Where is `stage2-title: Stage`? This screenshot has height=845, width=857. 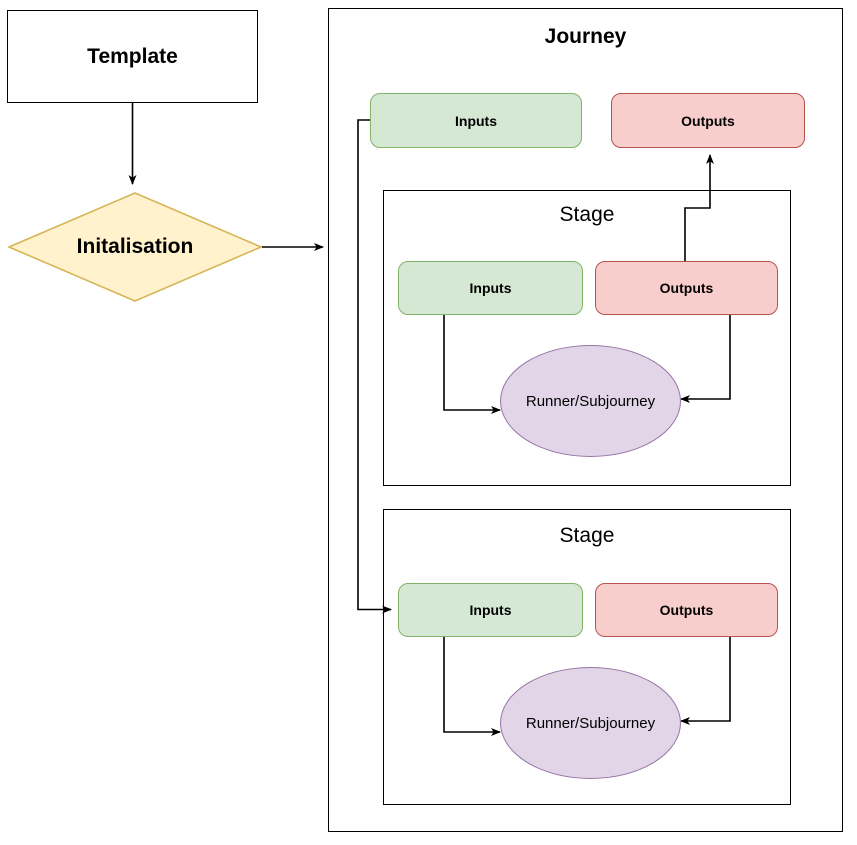
stage2-title: Stage is located at coordinates (587, 535).